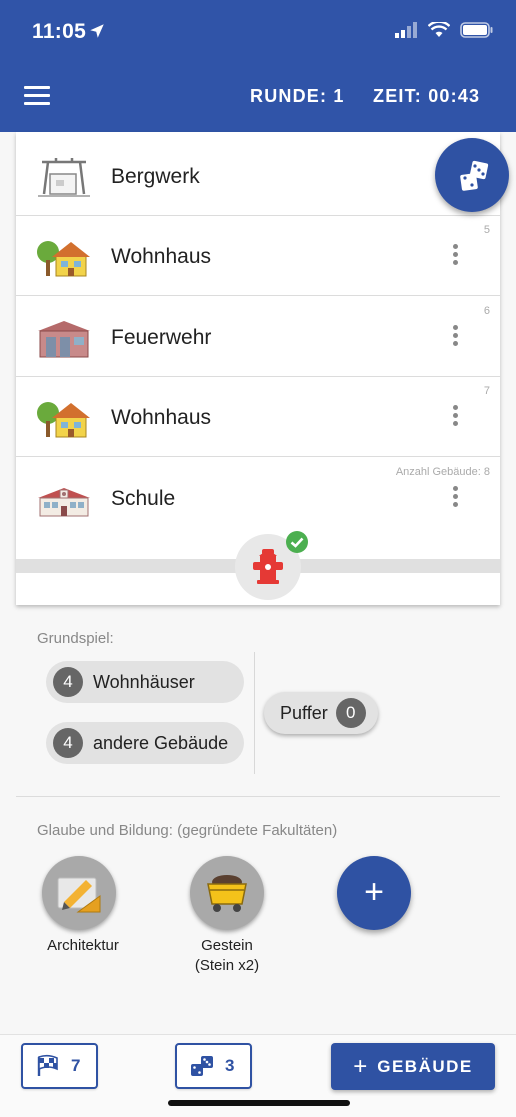 The width and height of the screenshot is (516, 1117). I want to click on count-badge: 0, so click(350, 713).